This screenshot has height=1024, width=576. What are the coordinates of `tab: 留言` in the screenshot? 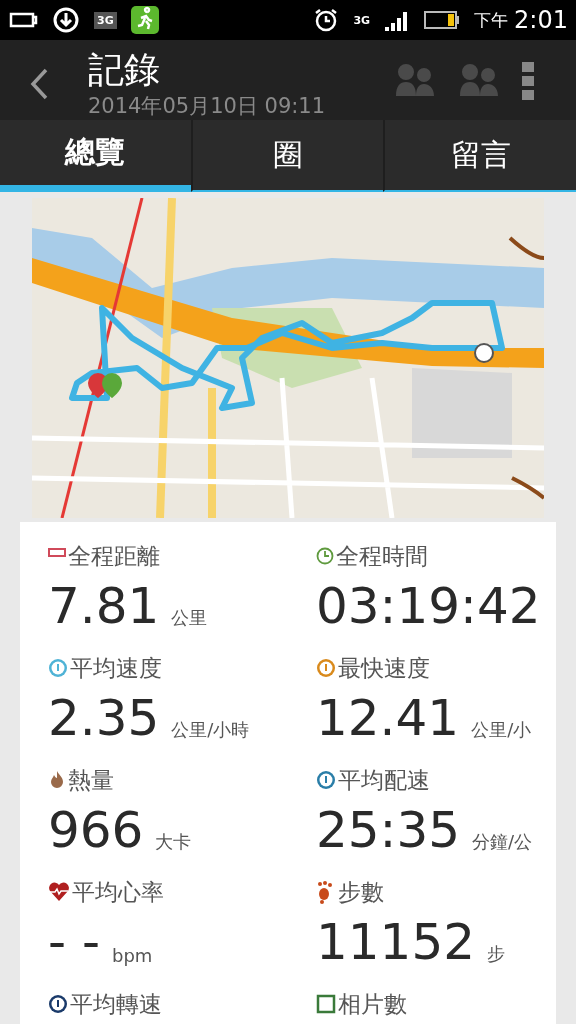 It's located at (479, 156).